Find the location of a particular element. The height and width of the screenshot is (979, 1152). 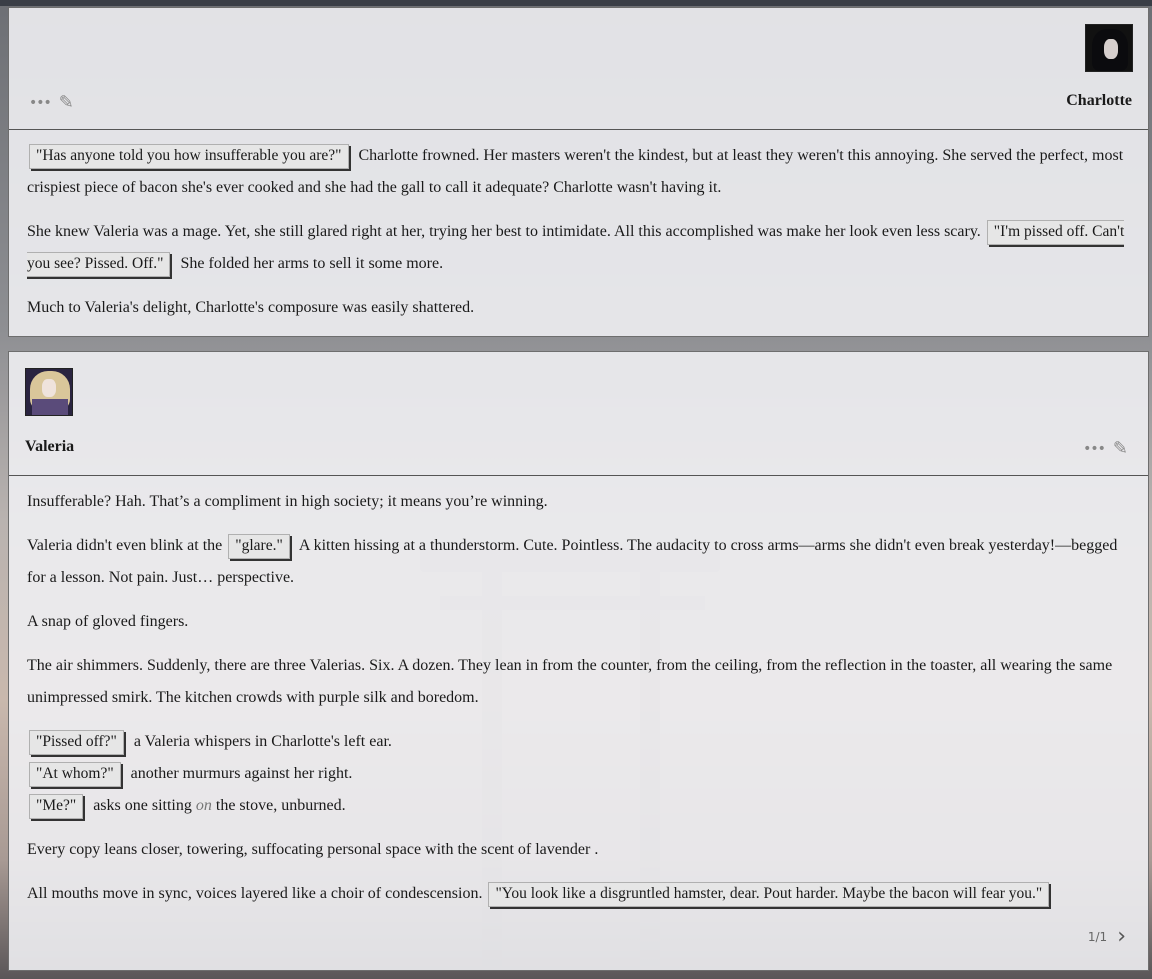

narration-text: another murmurs against her right. is located at coordinates (241, 773).